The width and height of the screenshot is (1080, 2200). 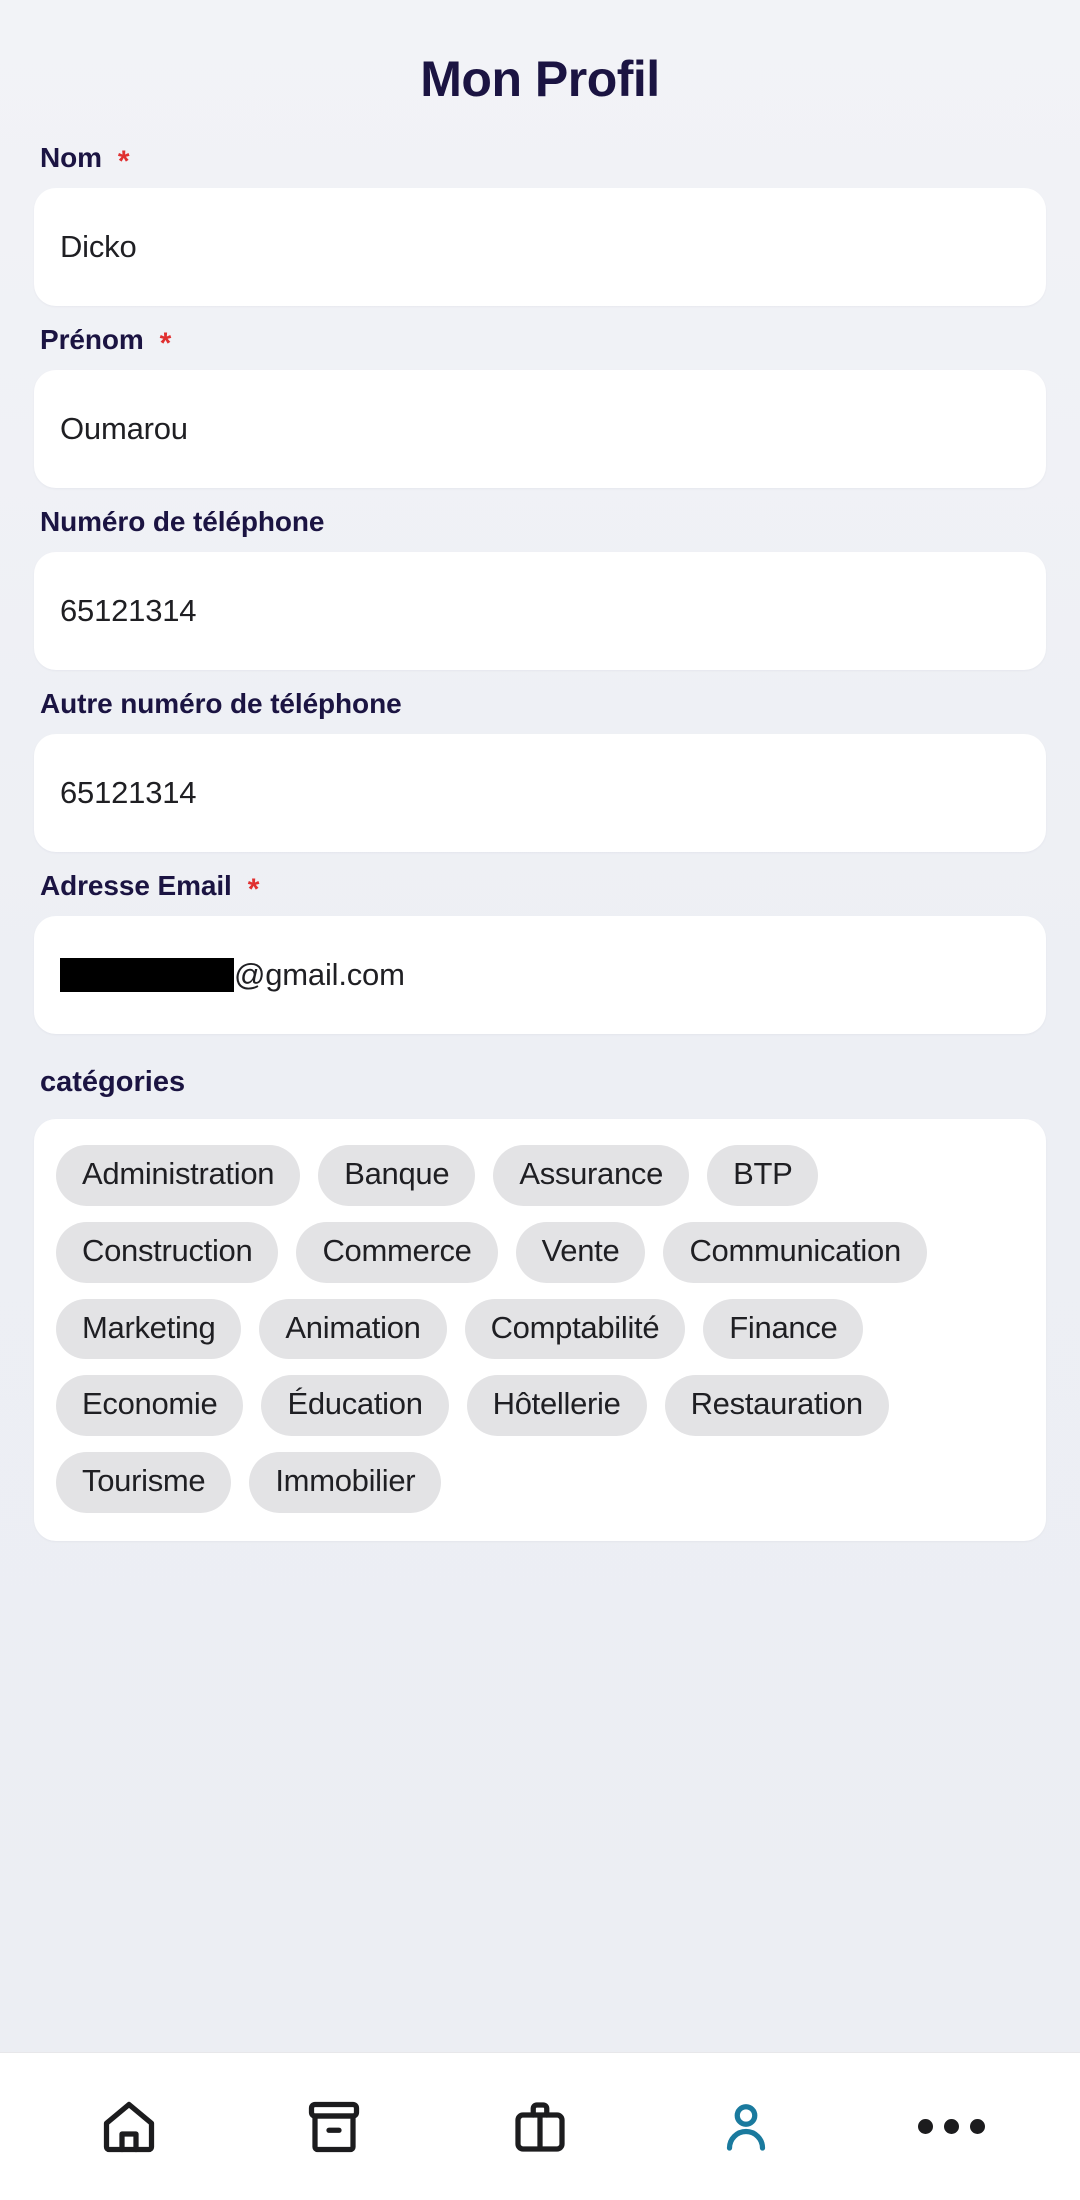 What do you see at coordinates (540, 793) in the screenshot?
I see `input-autre-telephone: 65121314` at bounding box center [540, 793].